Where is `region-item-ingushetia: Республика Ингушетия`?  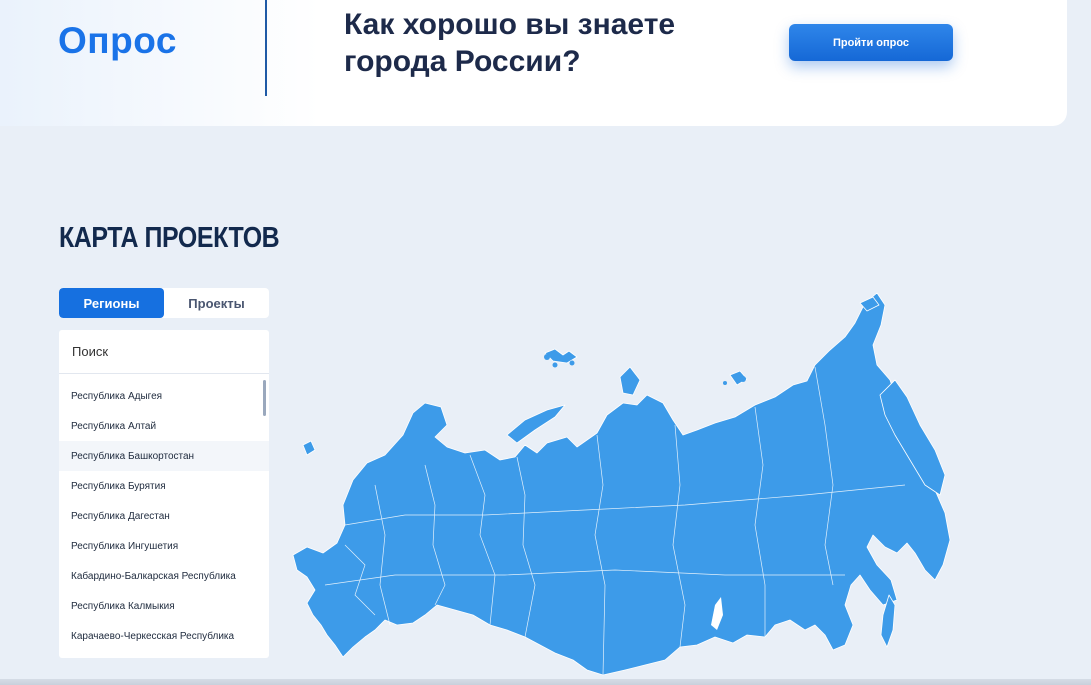 region-item-ingushetia: Республика Ингушетия is located at coordinates (164, 546).